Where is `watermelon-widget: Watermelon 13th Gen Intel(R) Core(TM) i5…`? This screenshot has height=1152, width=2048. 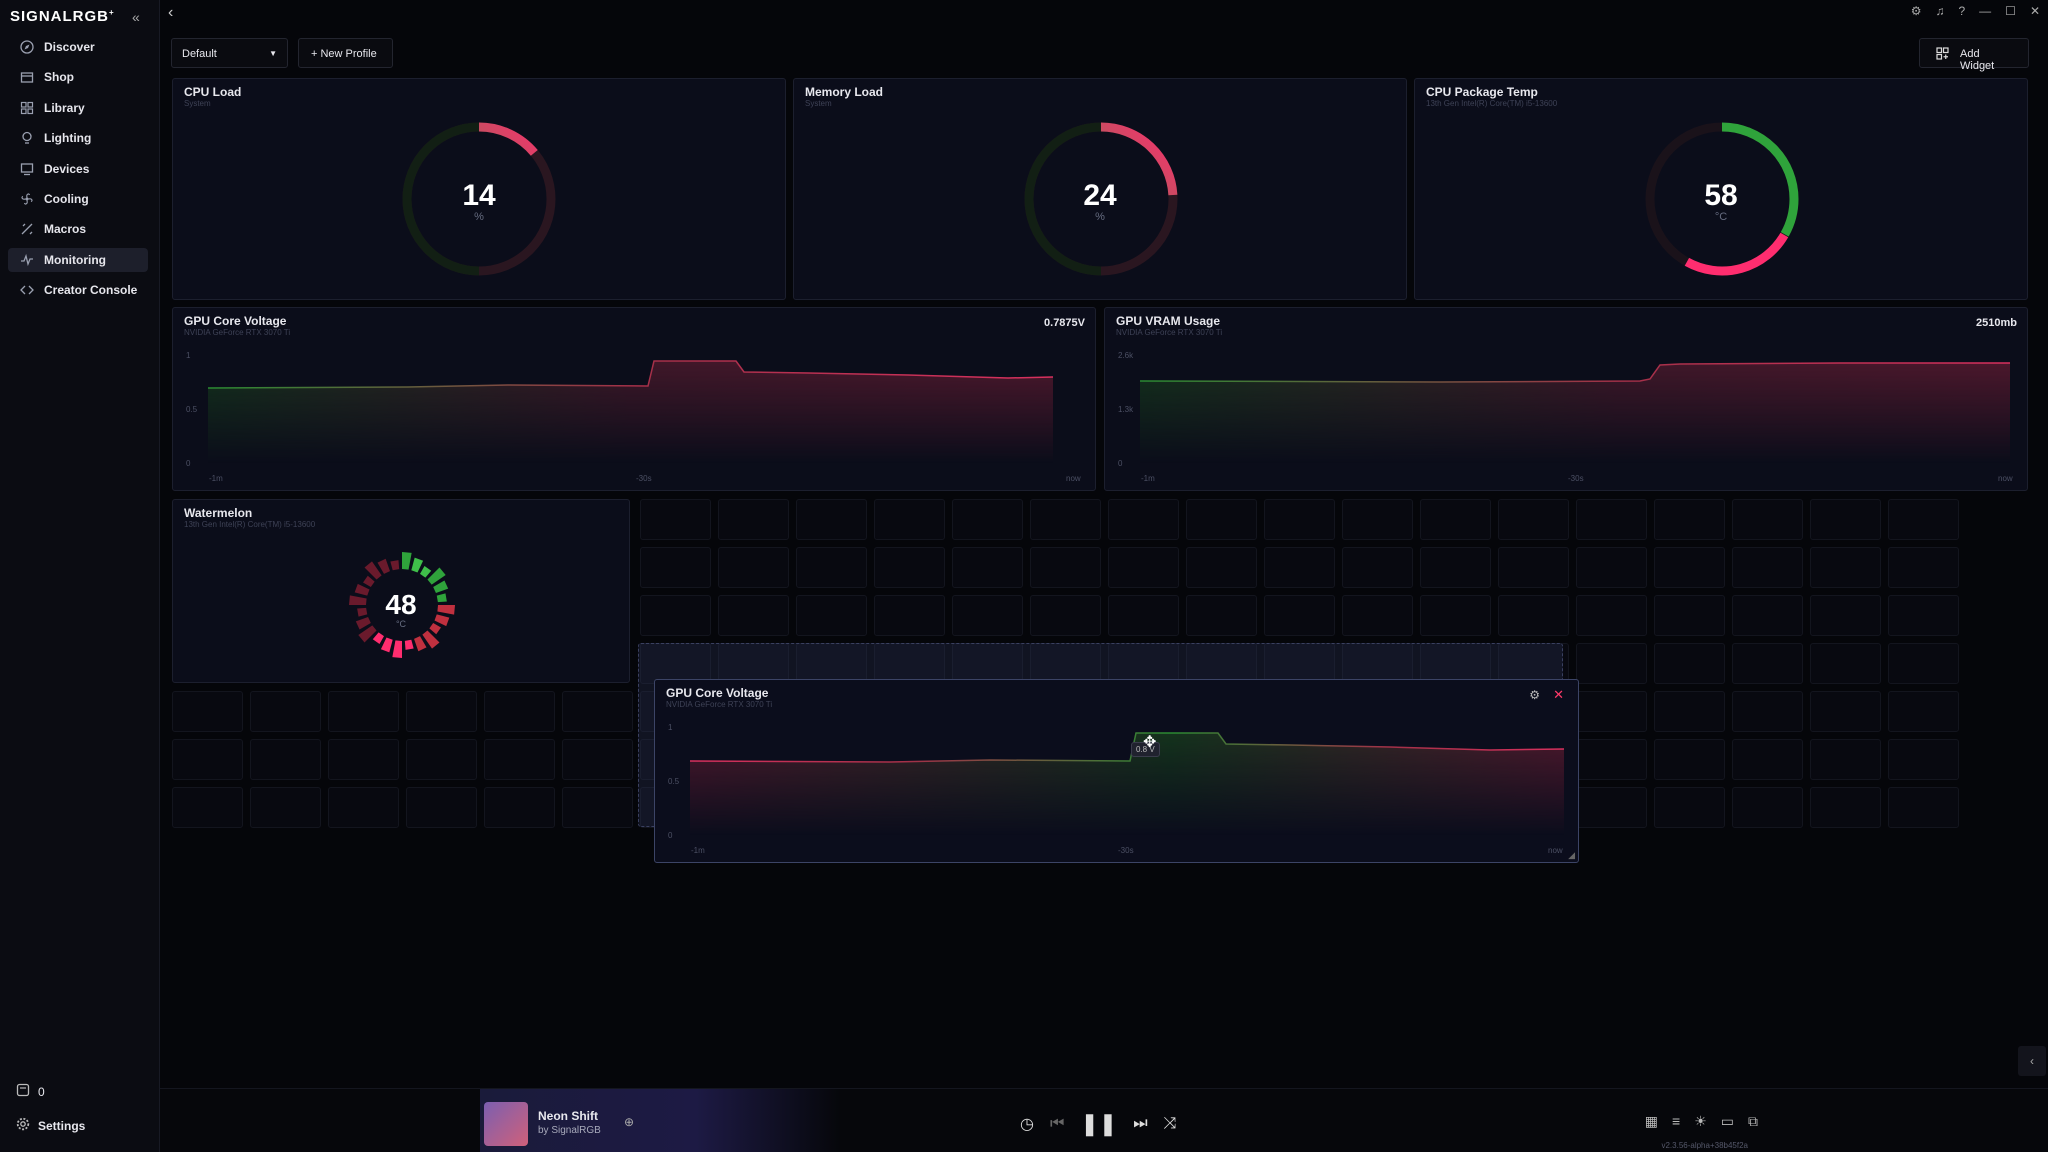 watermelon-widget: Watermelon 13th Gen Intel(R) Core(TM) i5… is located at coordinates (401, 591).